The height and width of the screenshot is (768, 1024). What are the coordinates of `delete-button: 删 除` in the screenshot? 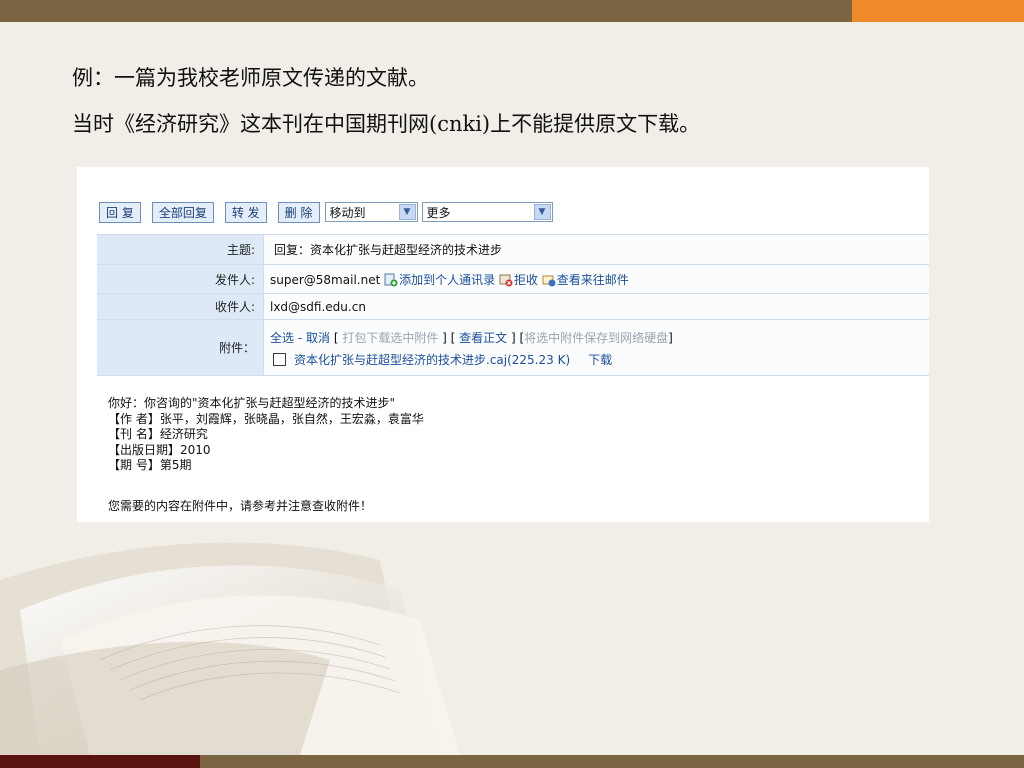 It's located at (298, 212).